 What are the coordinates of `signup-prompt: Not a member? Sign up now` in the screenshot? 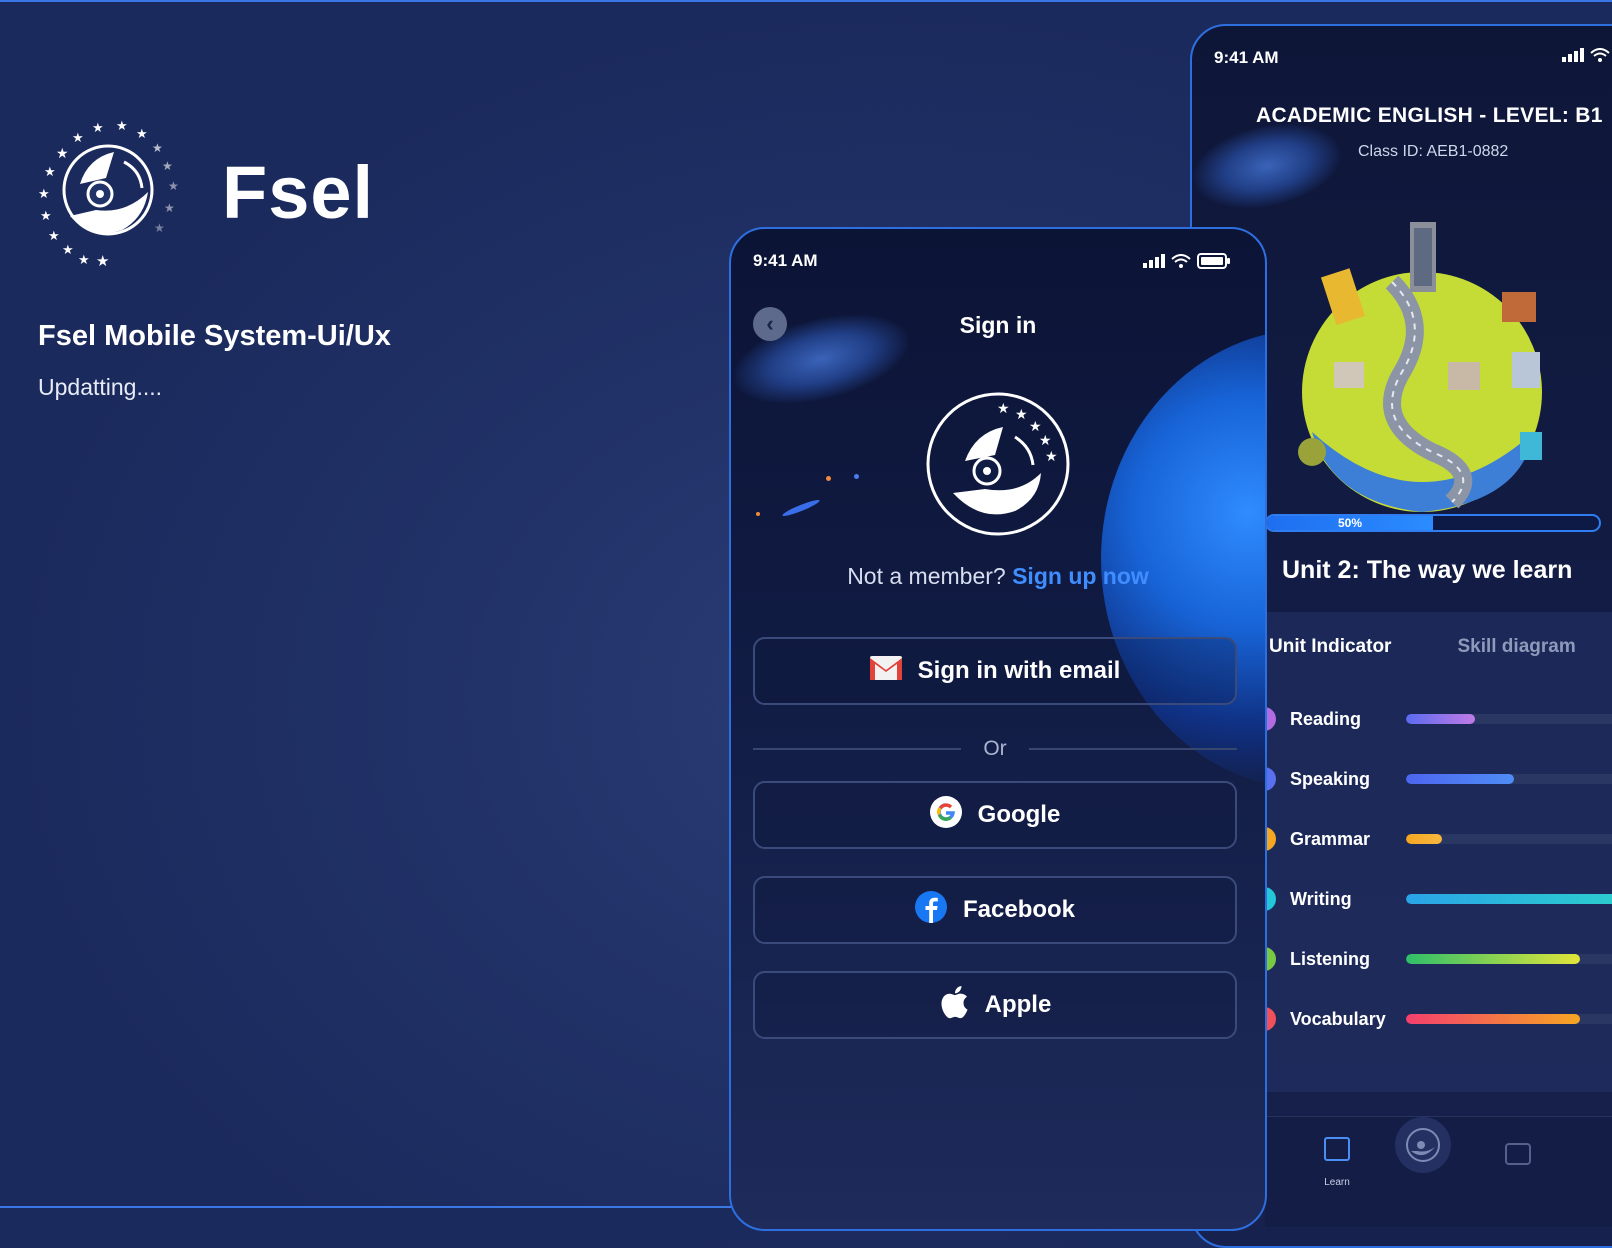 It's located at (998, 576).